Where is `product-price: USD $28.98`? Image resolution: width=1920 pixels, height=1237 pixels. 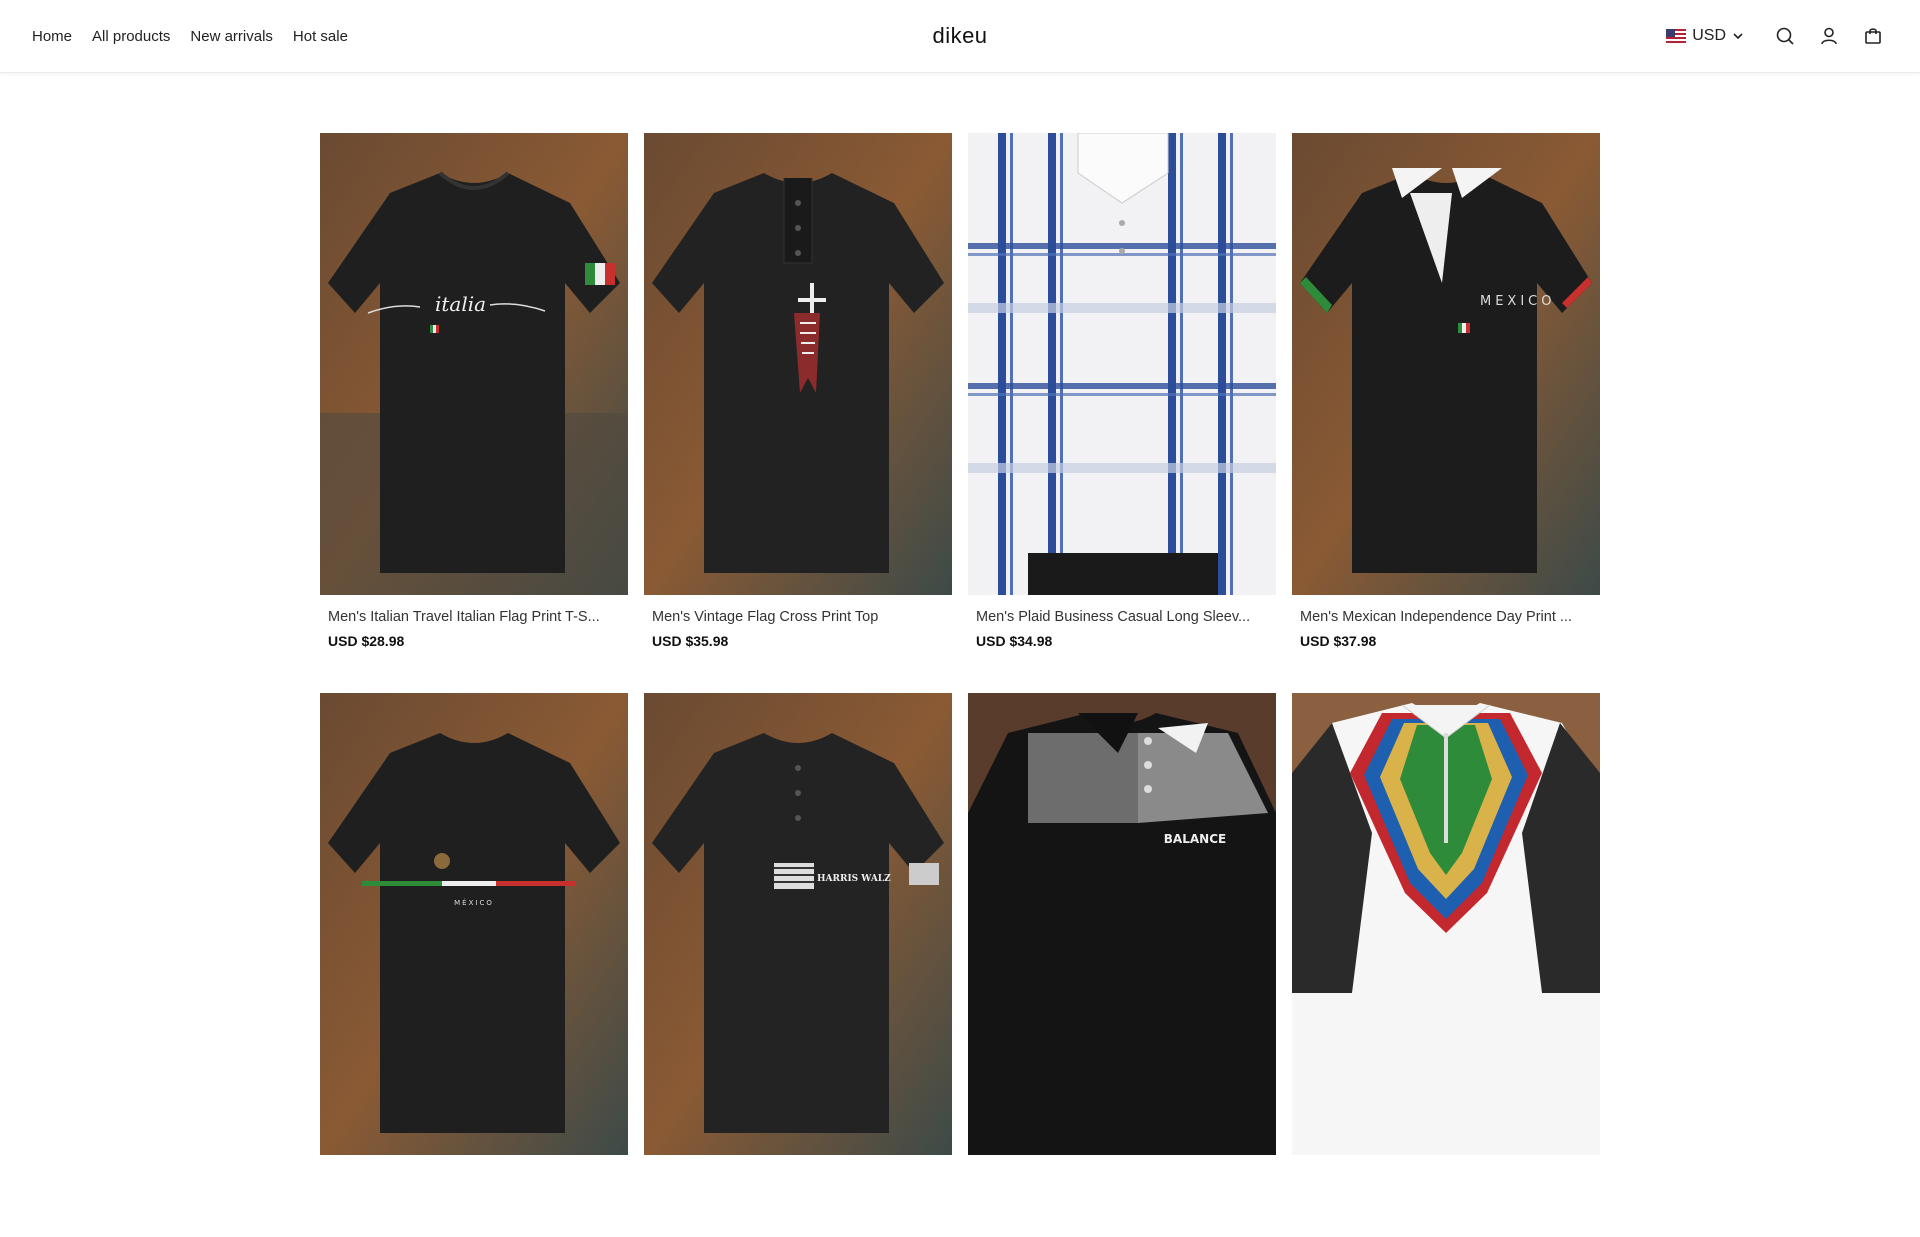
product-price: USD $28.98 is located at coordinates (366, 641).